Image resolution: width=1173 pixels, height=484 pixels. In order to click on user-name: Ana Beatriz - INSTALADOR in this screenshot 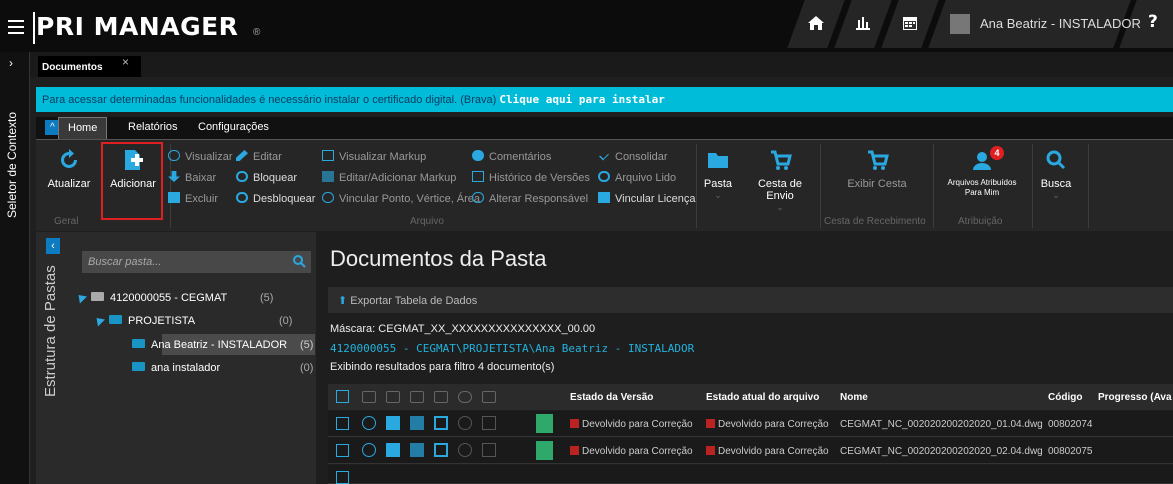, I will do `click(1060, 23)`.